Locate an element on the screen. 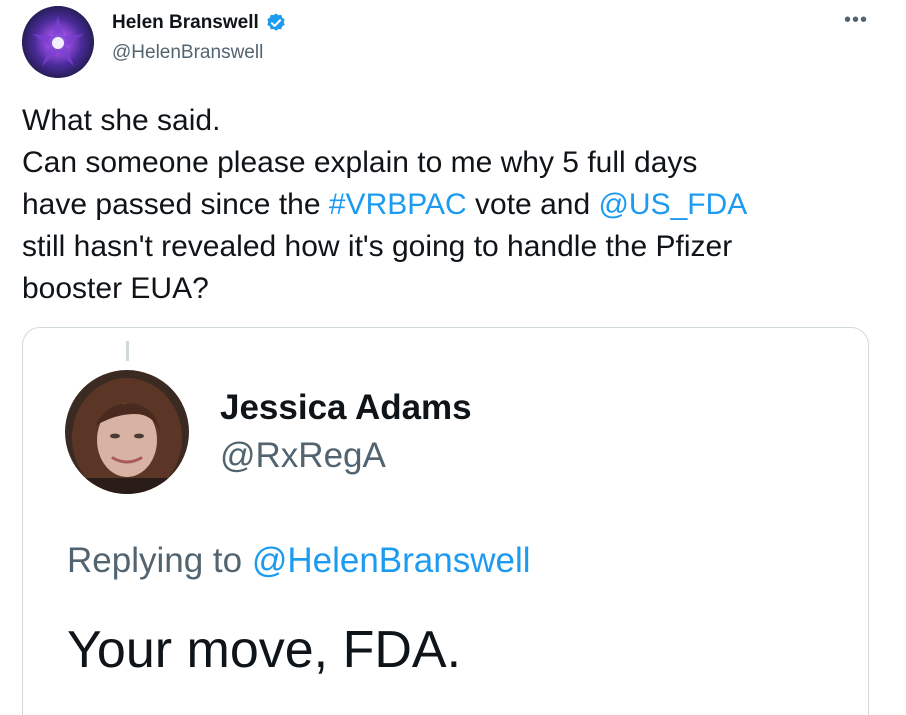 This screenshot has height=715, width=906. more-horizontal-icon: ••• is located at coordinates (856, 20).